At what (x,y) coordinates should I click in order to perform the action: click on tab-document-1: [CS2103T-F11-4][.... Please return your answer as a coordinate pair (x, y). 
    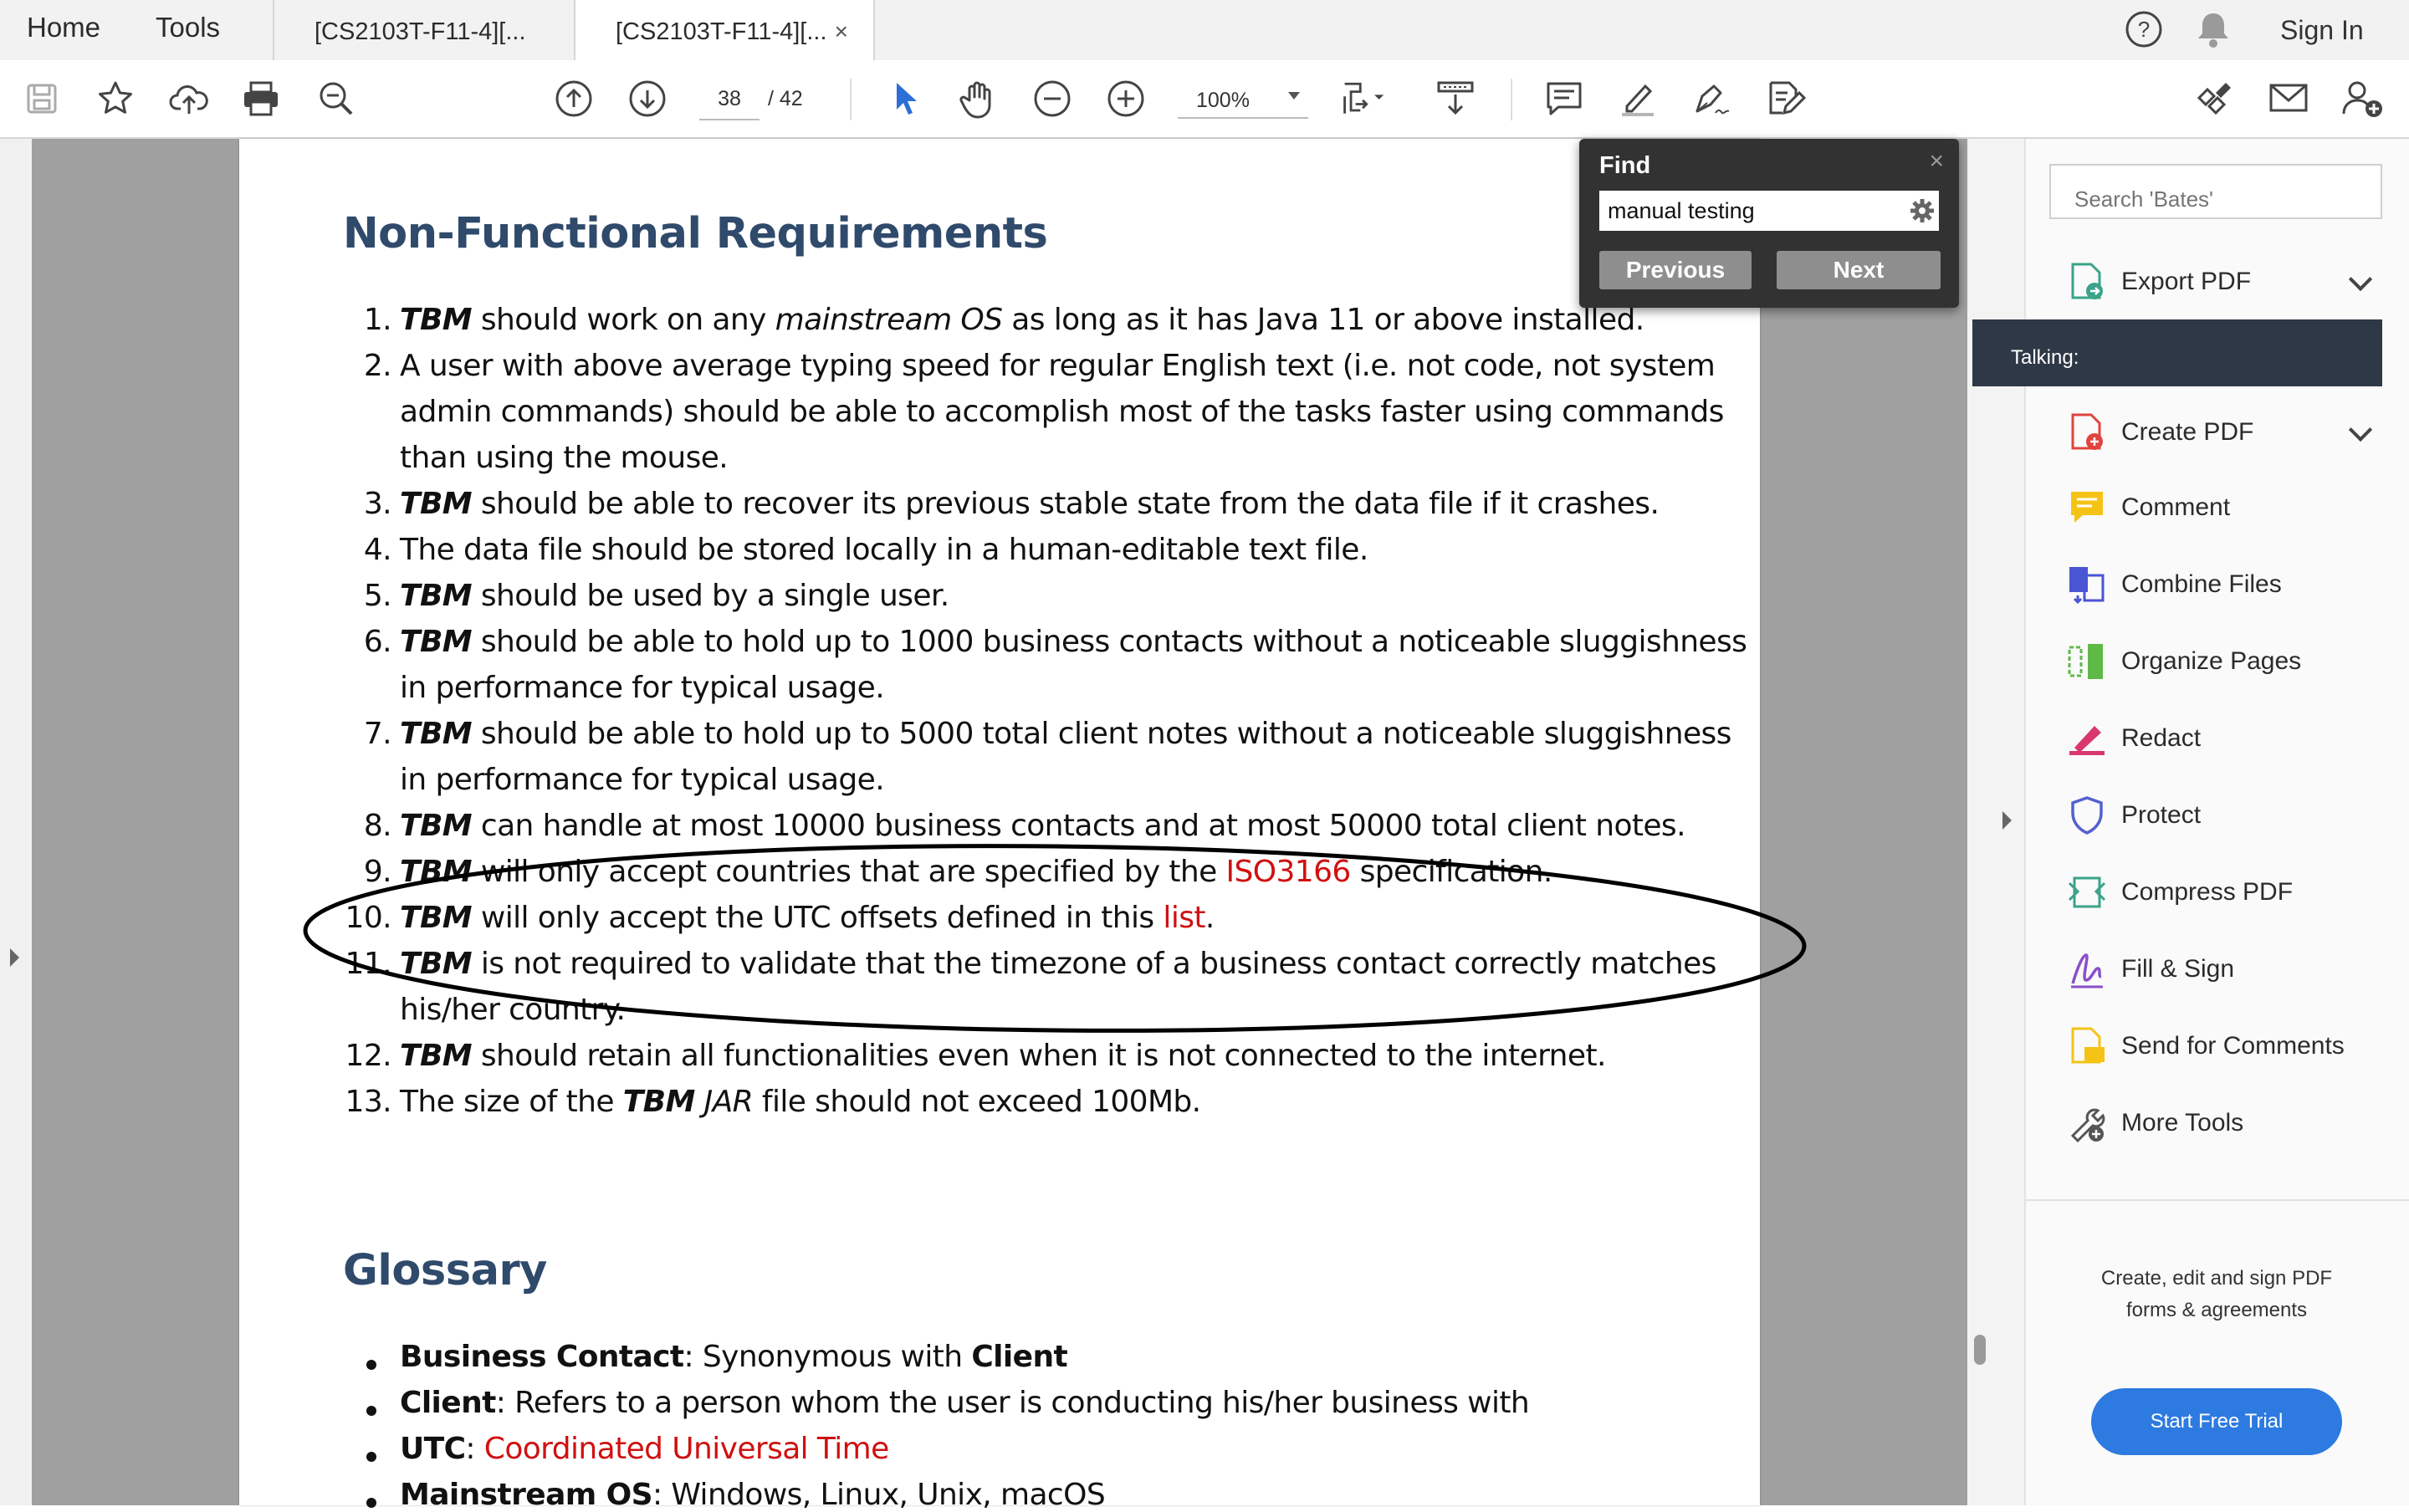
    Looking at the image, I should click on (423, 30).